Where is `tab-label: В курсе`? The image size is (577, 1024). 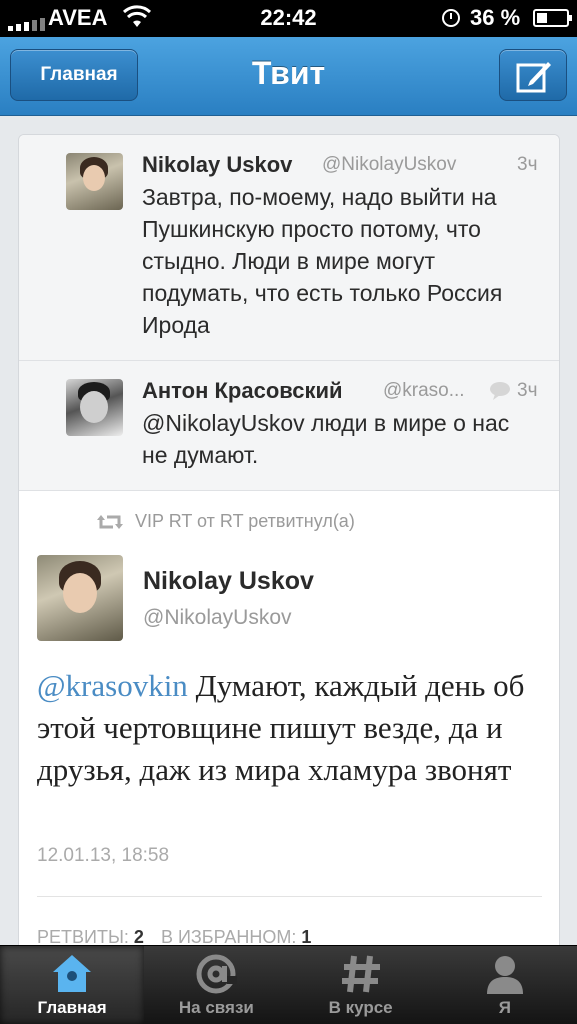 tab-label: В курсе is located at coordinates (360, 1007).